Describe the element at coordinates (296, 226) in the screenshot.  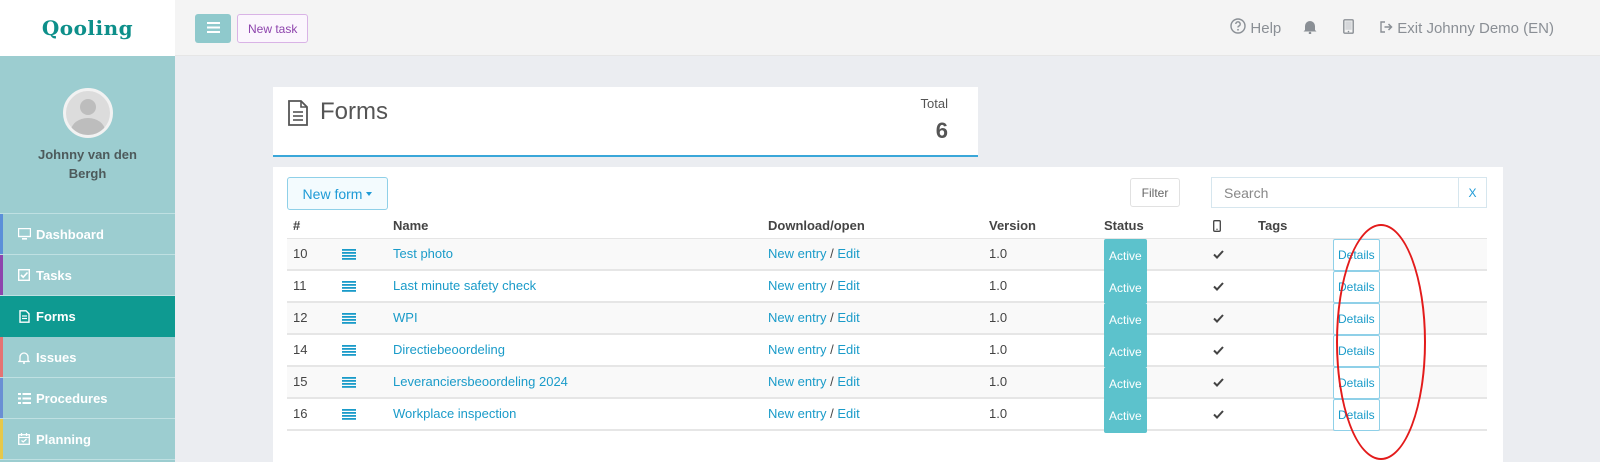
I see `column-header-number: #` at that location.